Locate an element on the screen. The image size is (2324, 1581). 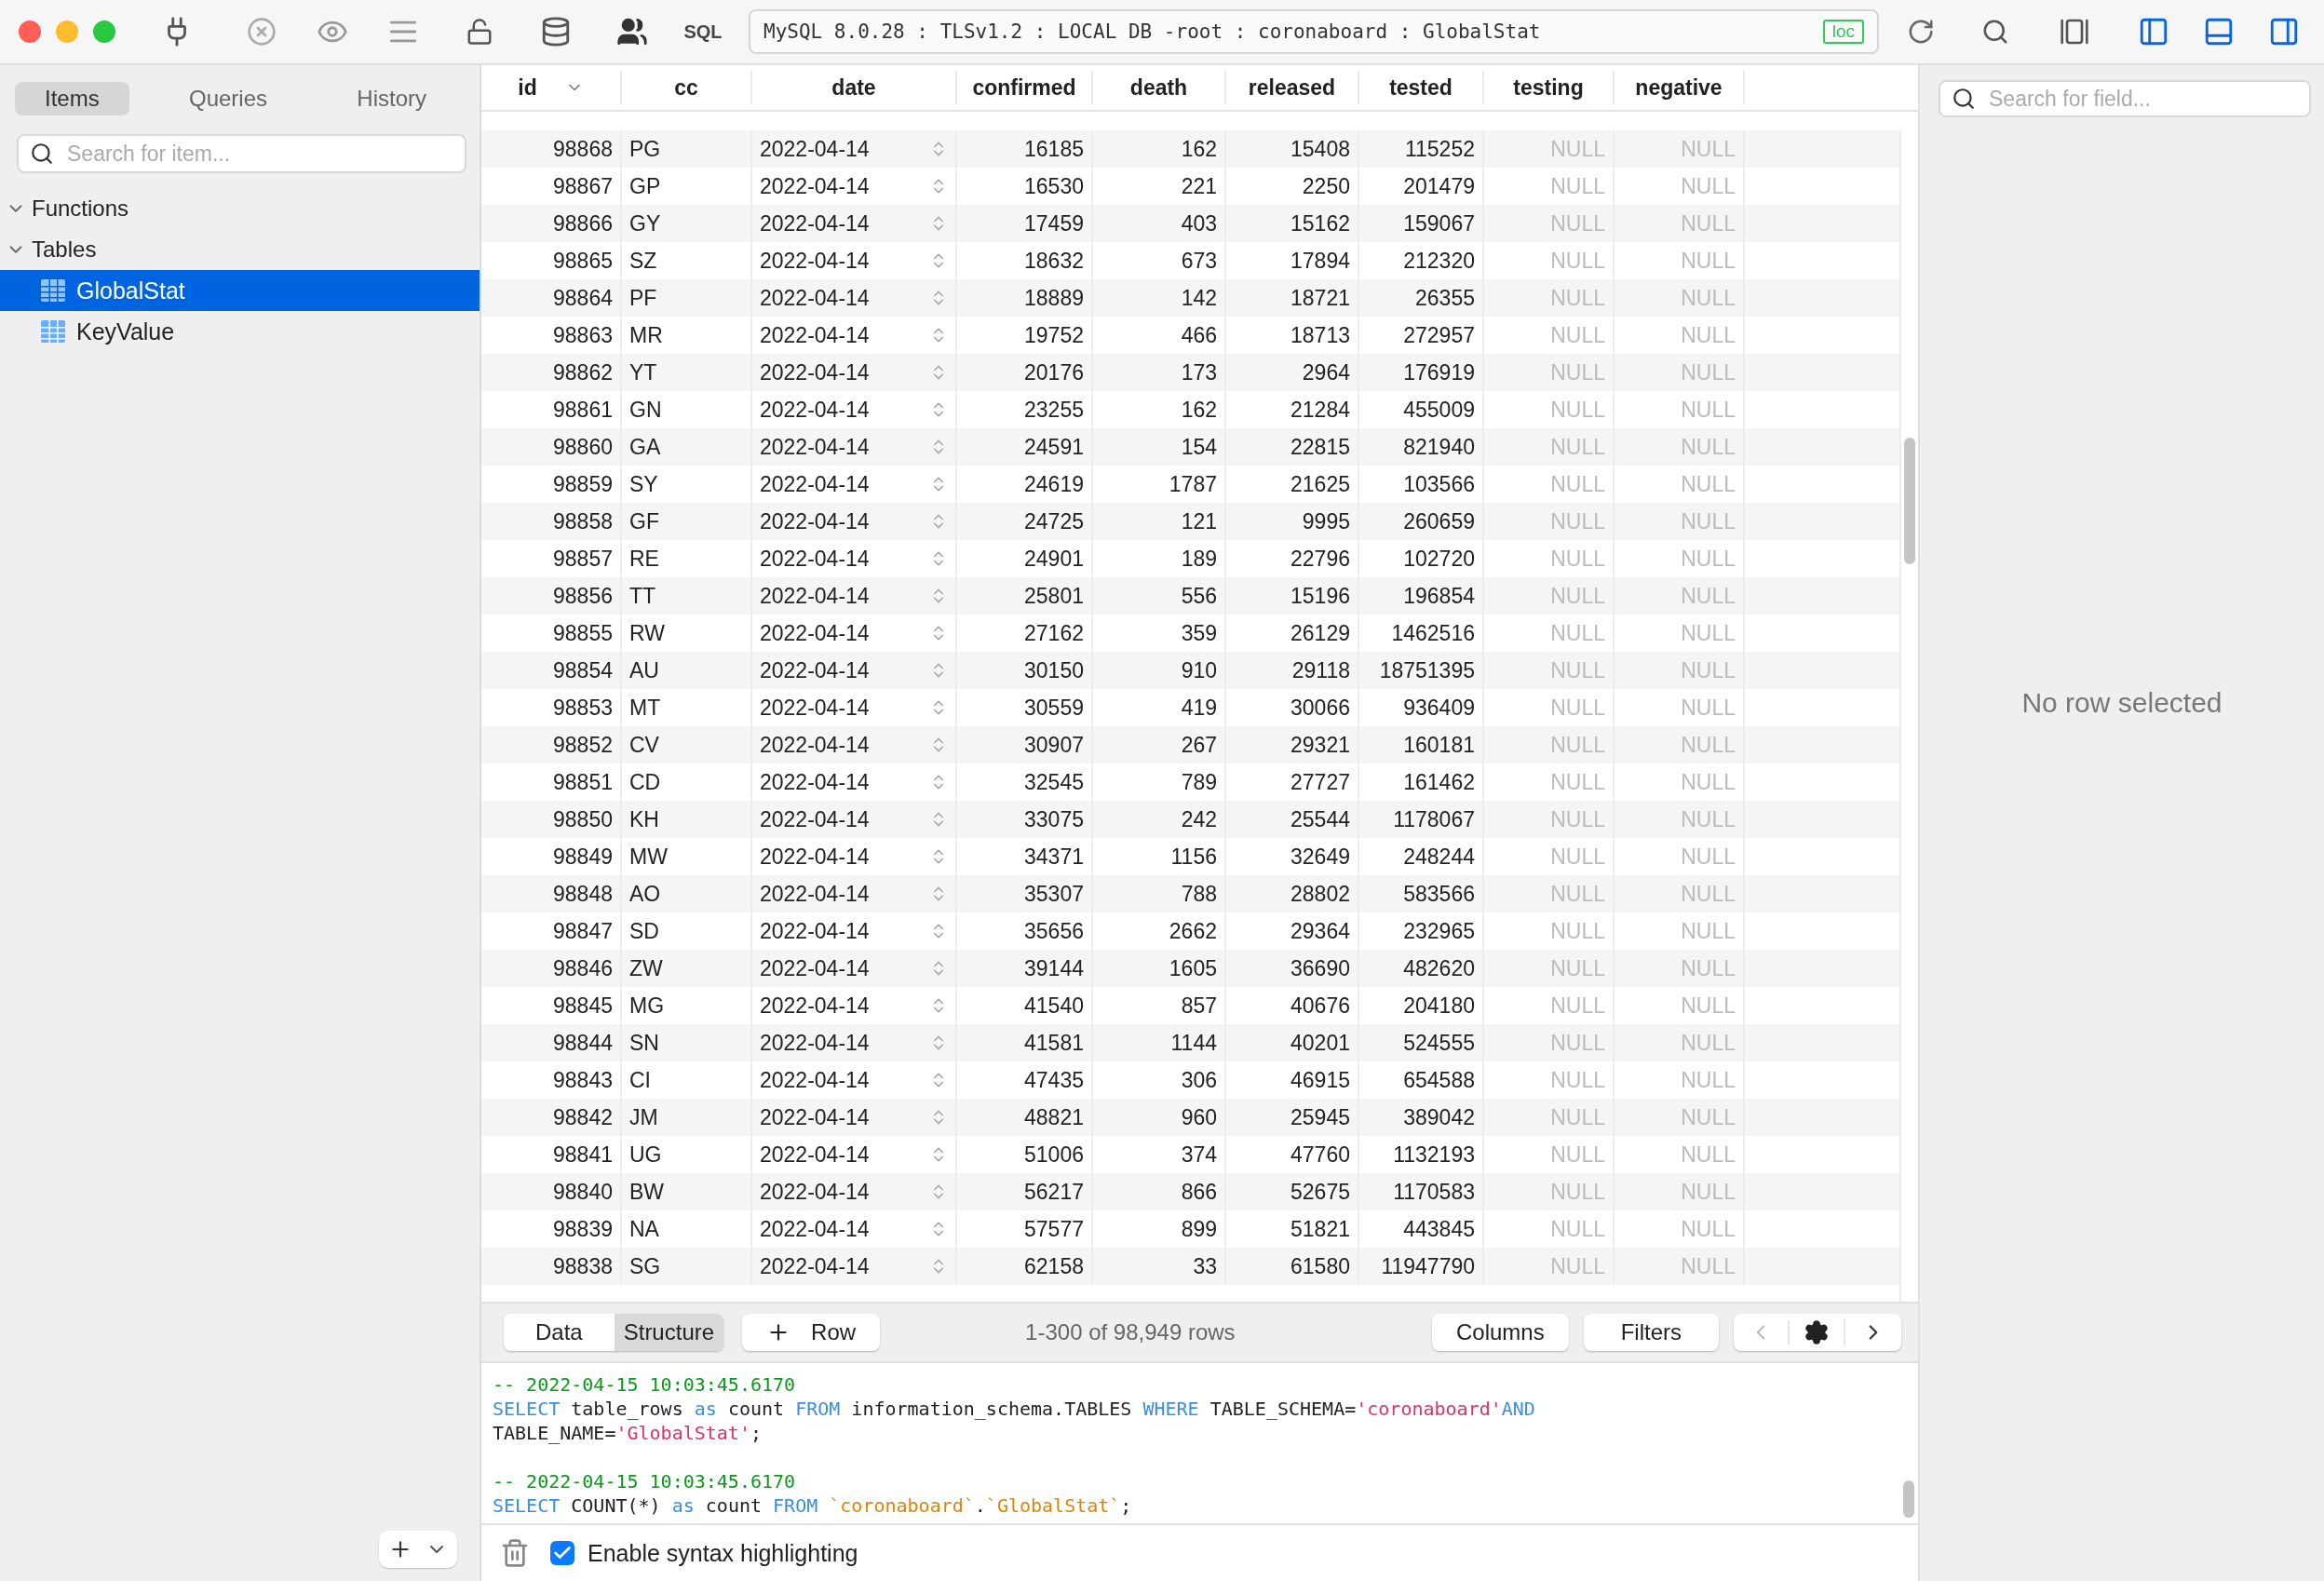
sidebar-tab: Queries is located at coordinates (229, 98).